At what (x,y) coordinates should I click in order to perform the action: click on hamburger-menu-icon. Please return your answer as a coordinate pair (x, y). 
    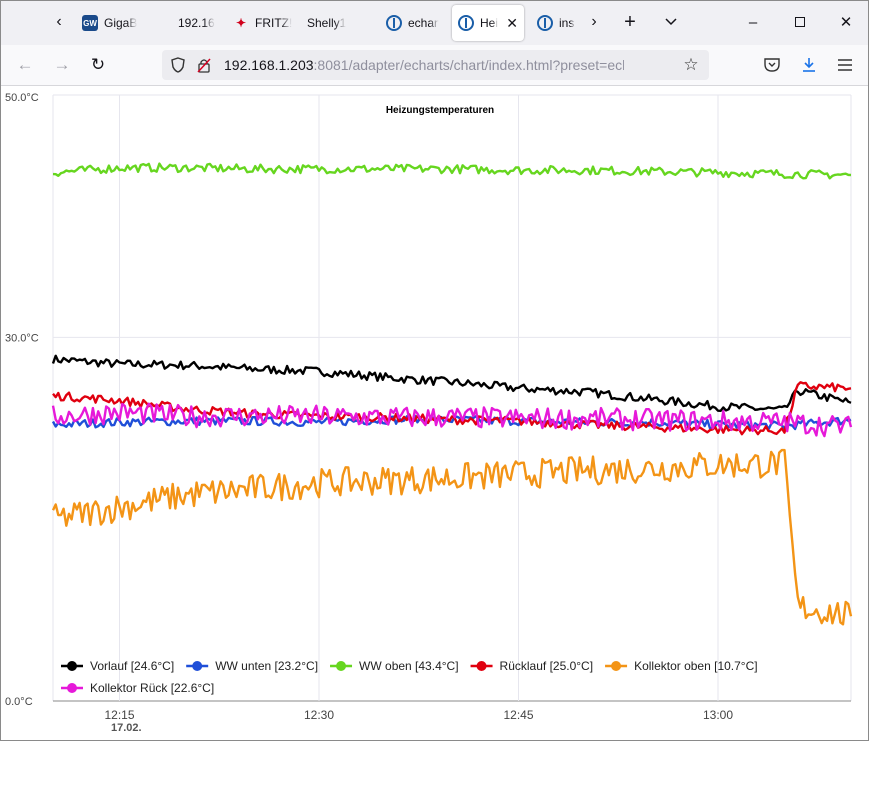
    Looking at the image, I should click on (845, 65).